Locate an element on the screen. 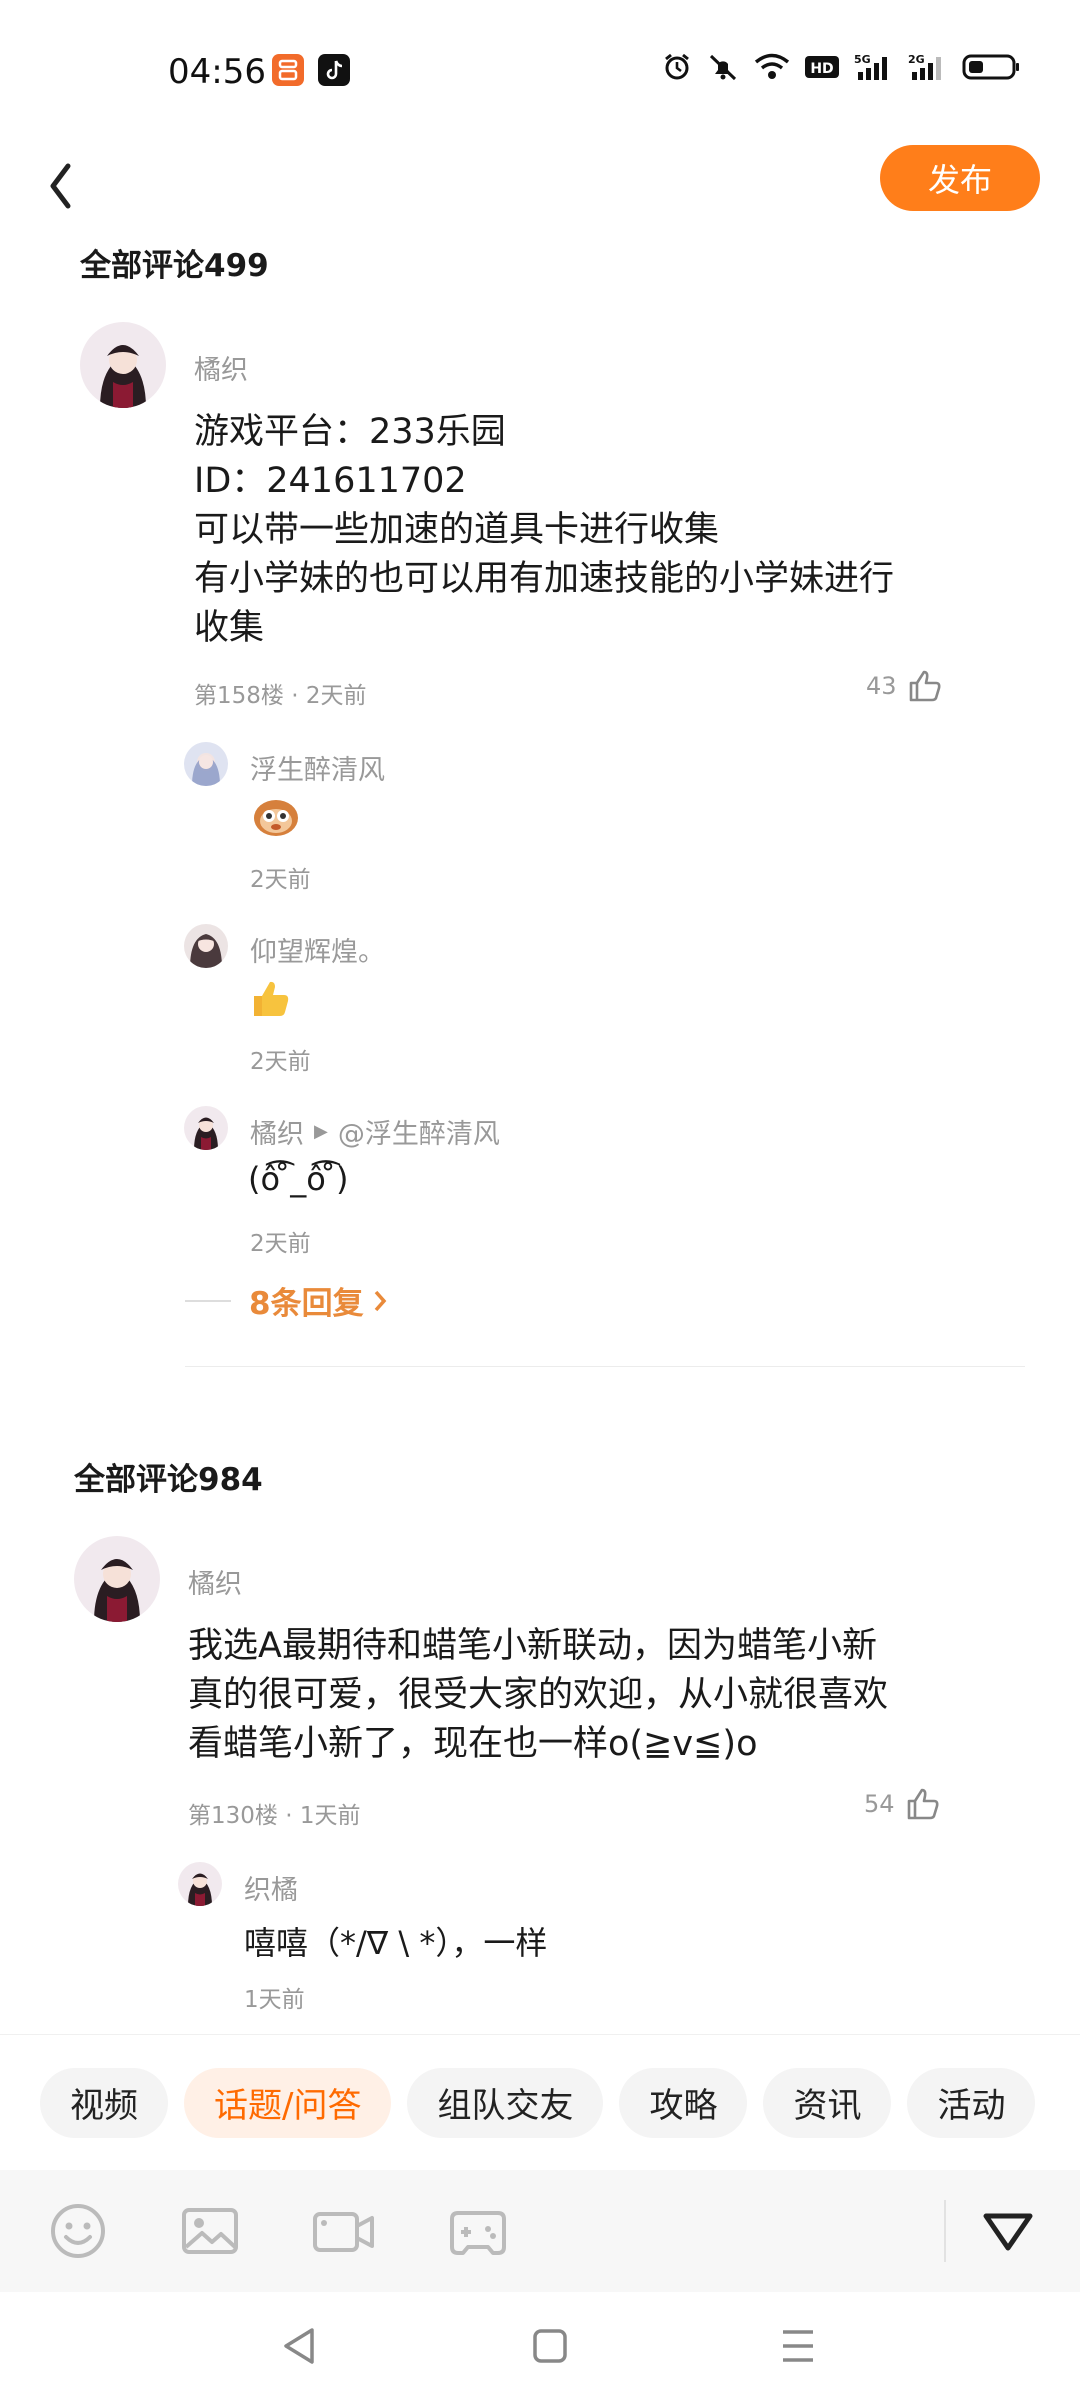 This screenshot has width=1080, height=2400. more-replies-label: 8条回复 is located at coordinates (306, 1304).